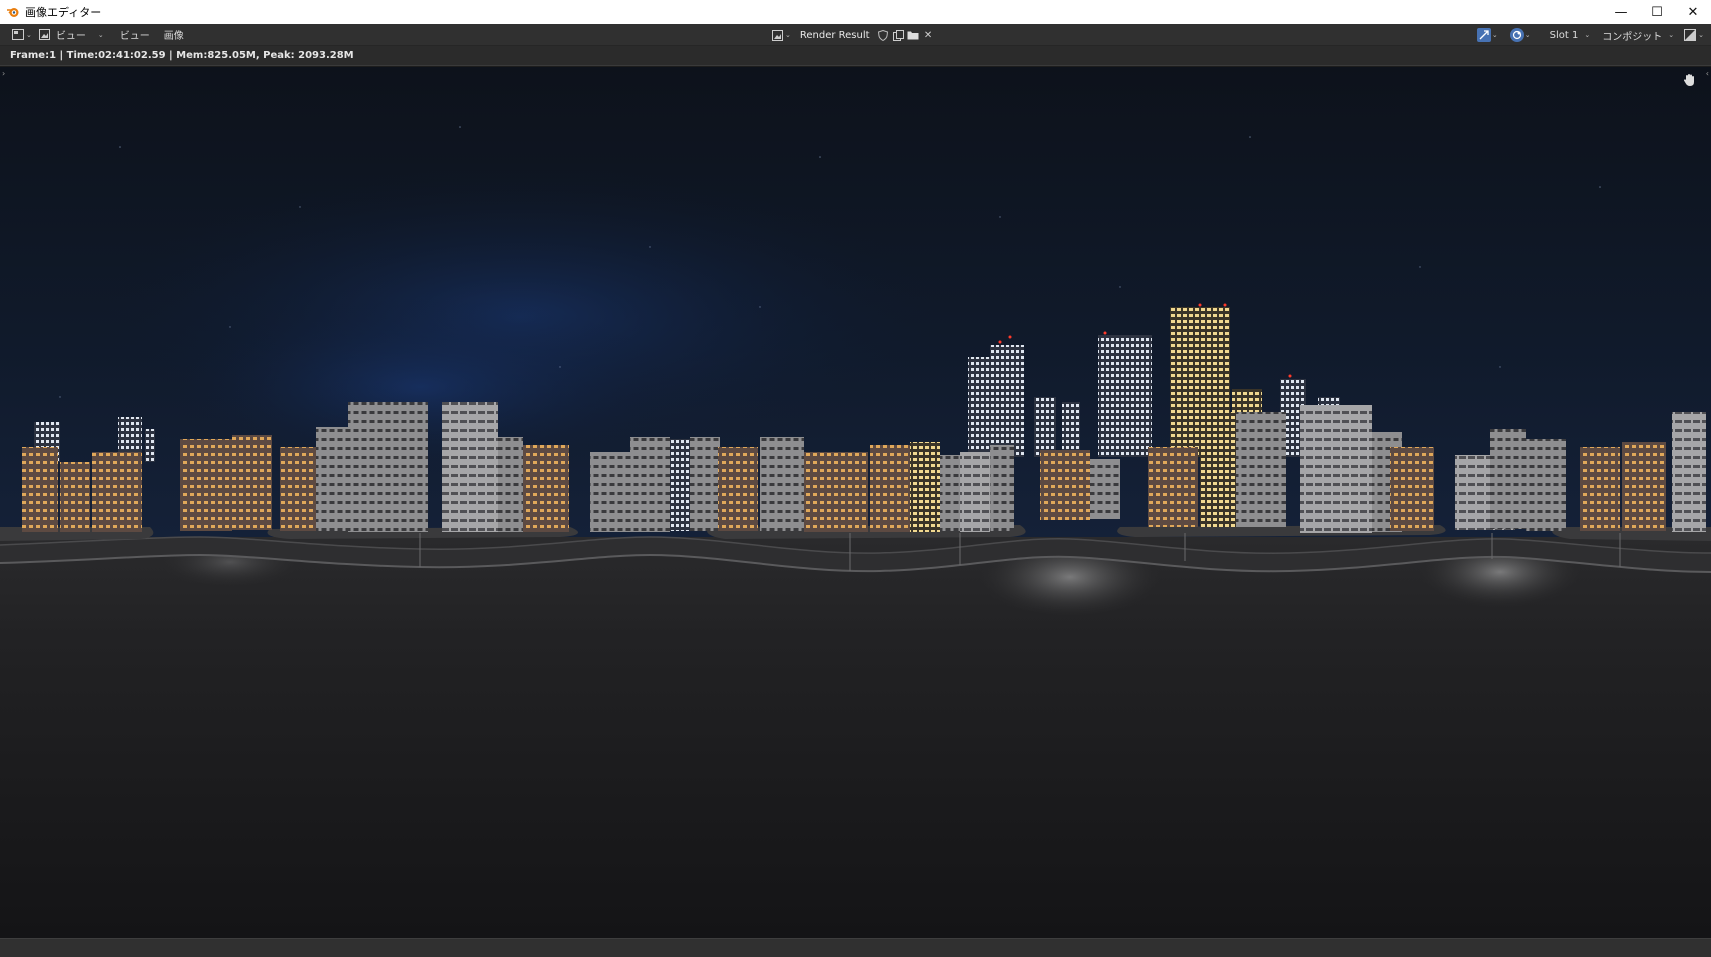 This screenshot has height=957, width=1711. I want to click on gizmo-icon, so click(1483, 35).